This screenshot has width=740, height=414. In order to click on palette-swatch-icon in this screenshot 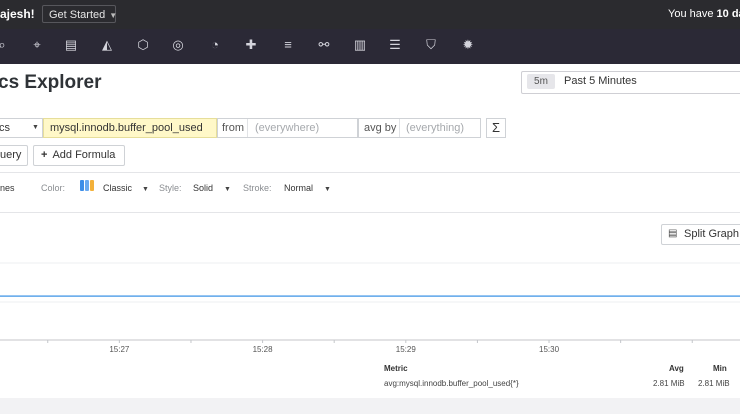, I will do `click(88, 185)`.